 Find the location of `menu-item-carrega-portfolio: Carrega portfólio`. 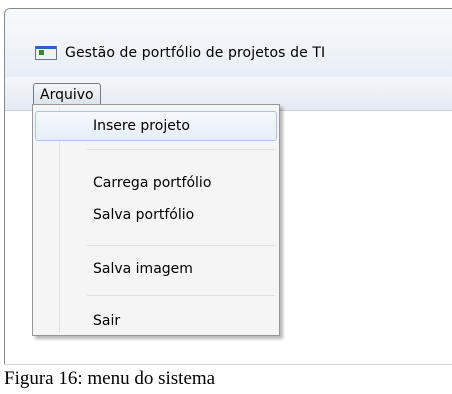

menu-item-carrega-portfolio: Carrega portfólio is located at coordinates (156, 184).